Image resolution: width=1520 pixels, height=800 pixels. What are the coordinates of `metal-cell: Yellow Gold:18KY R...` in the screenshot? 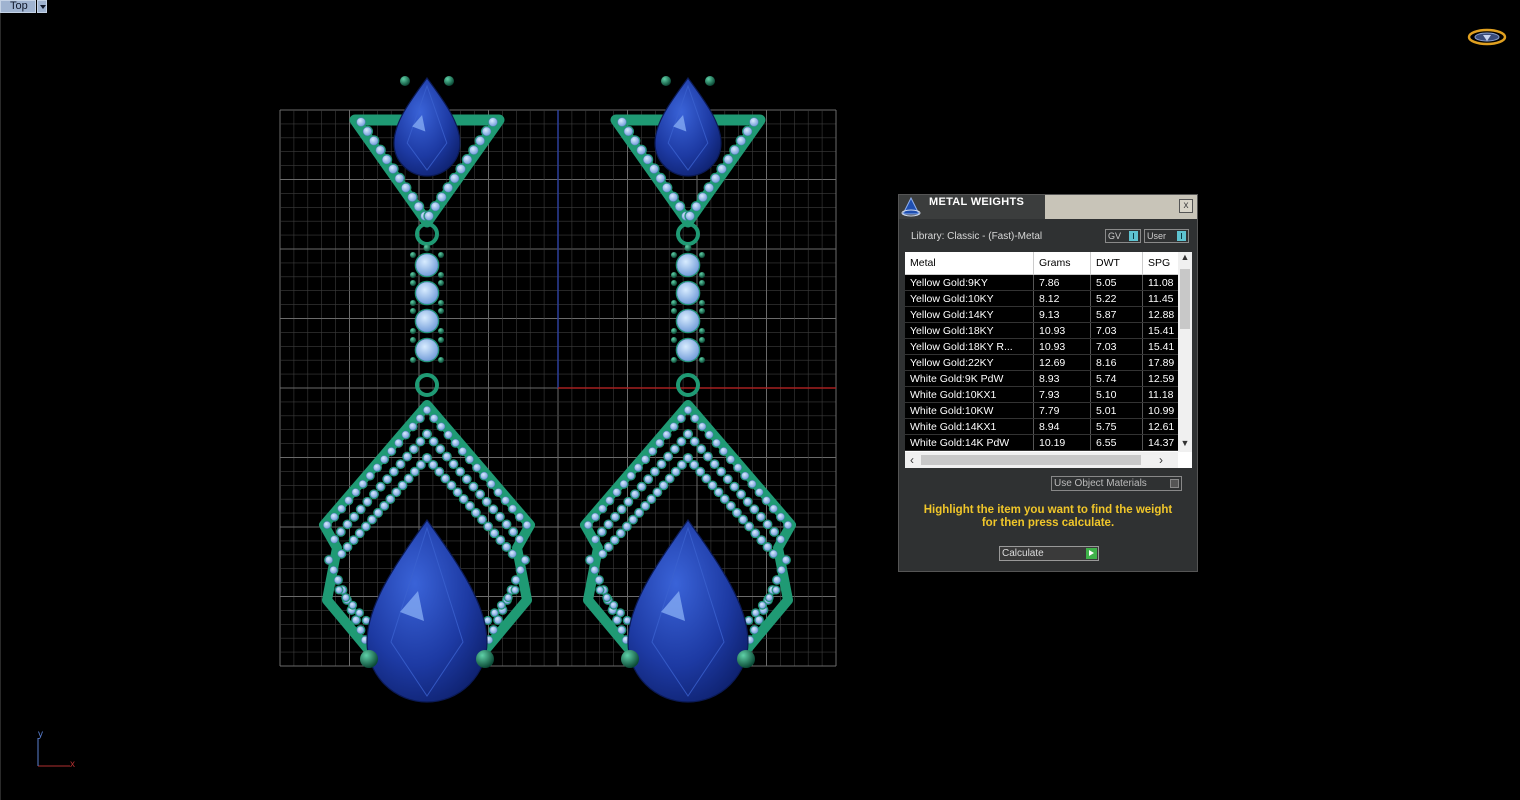 It's located at (969, 346).